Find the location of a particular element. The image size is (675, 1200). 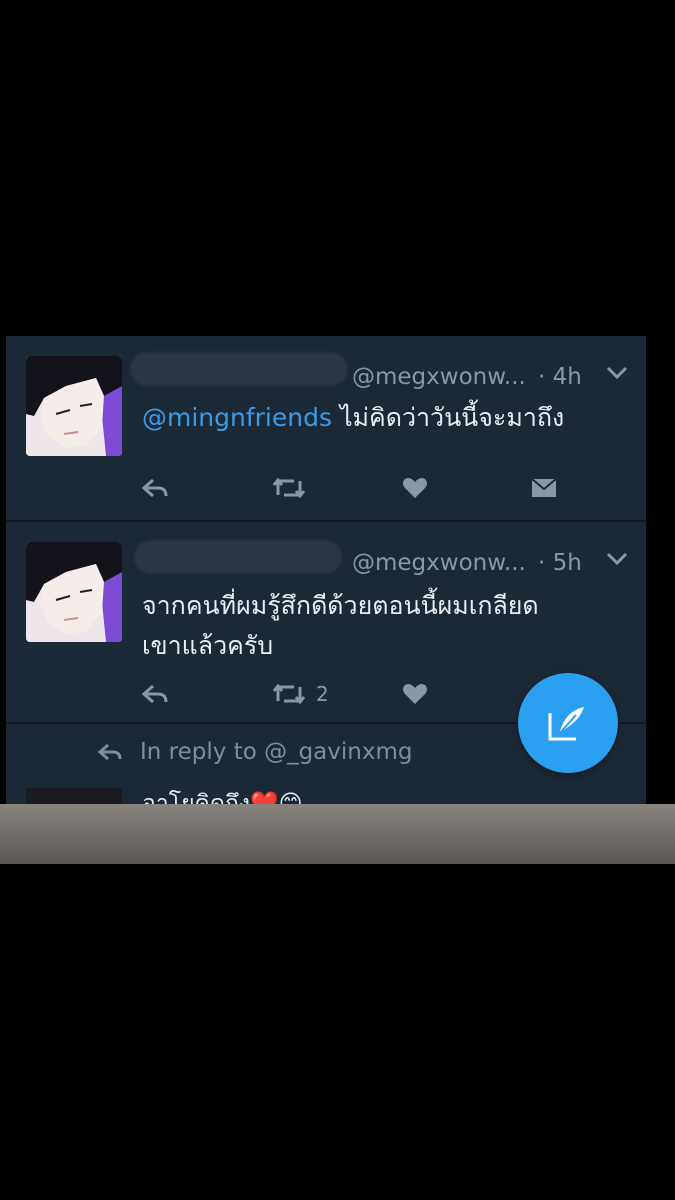

compose-icon is located at coordinates (566, 724).